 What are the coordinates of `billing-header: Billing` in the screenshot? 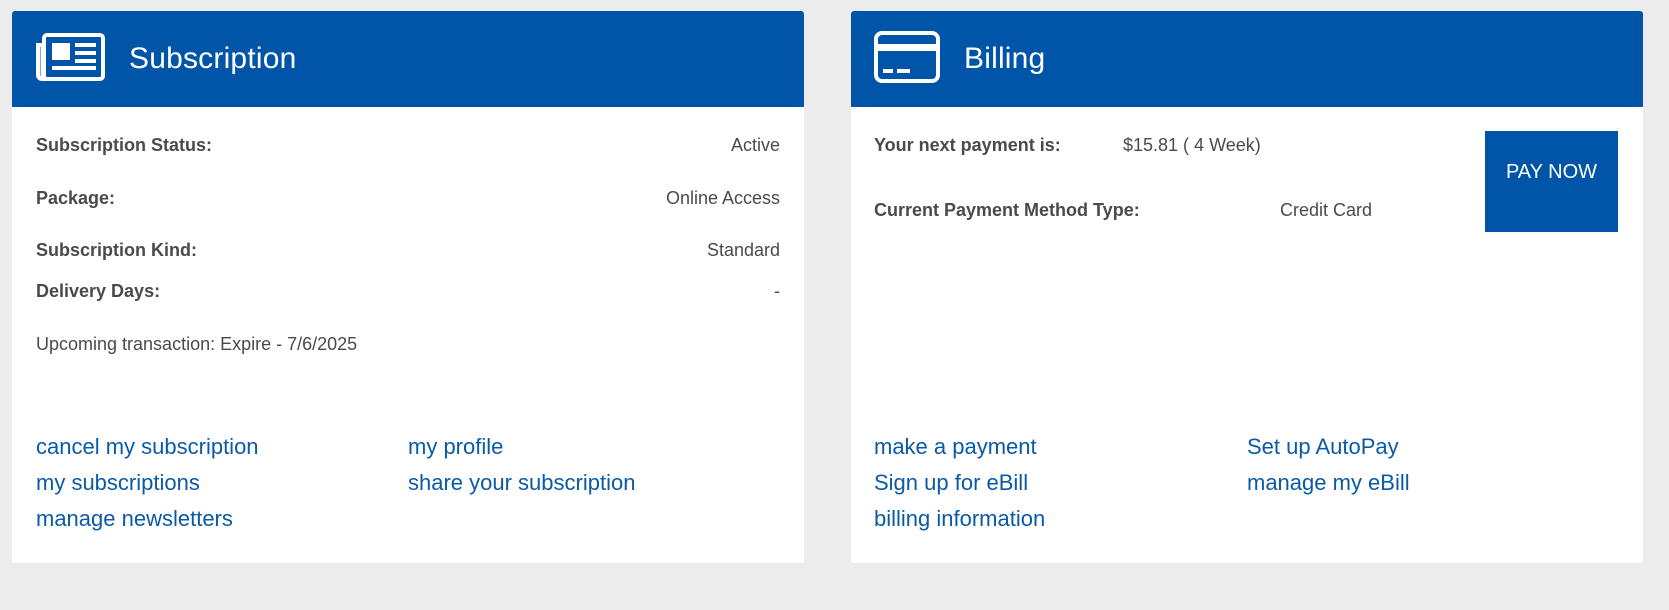 It's located at (1247, 59).